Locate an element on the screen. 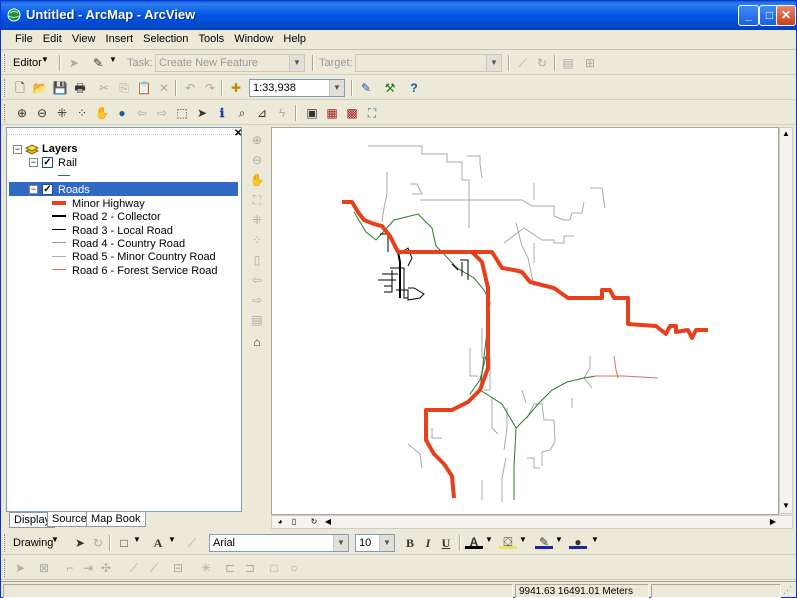 The height and width of the screenshot is (598, 797). menu-tools: Tools is located at coordinates (210, 37).